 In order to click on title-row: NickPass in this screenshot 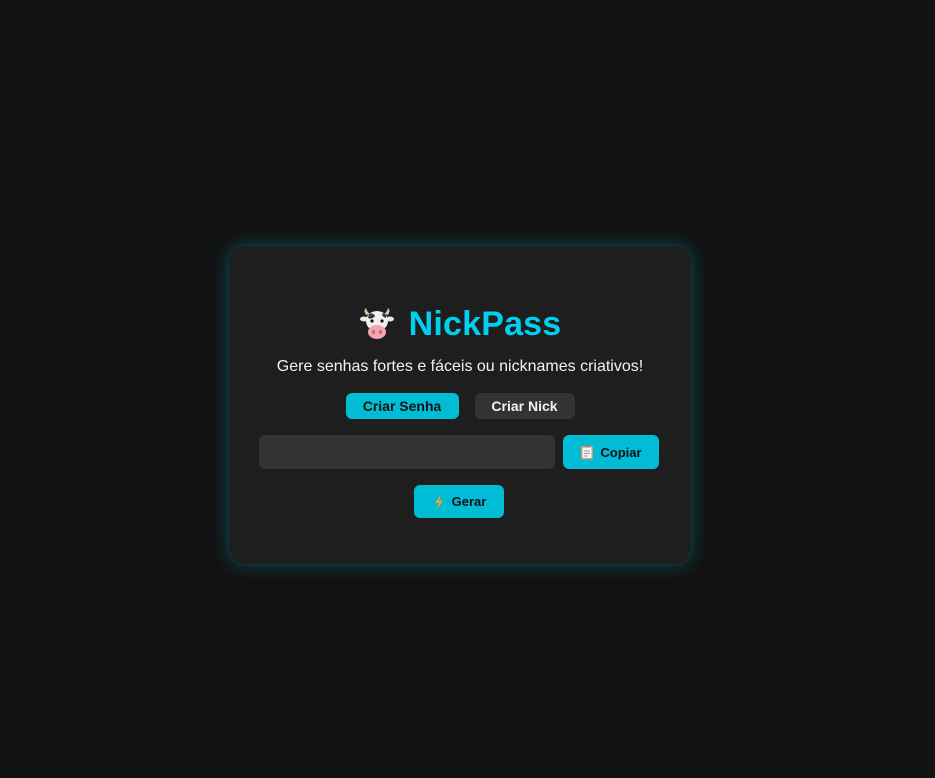, I will do `click(460, 324)`.